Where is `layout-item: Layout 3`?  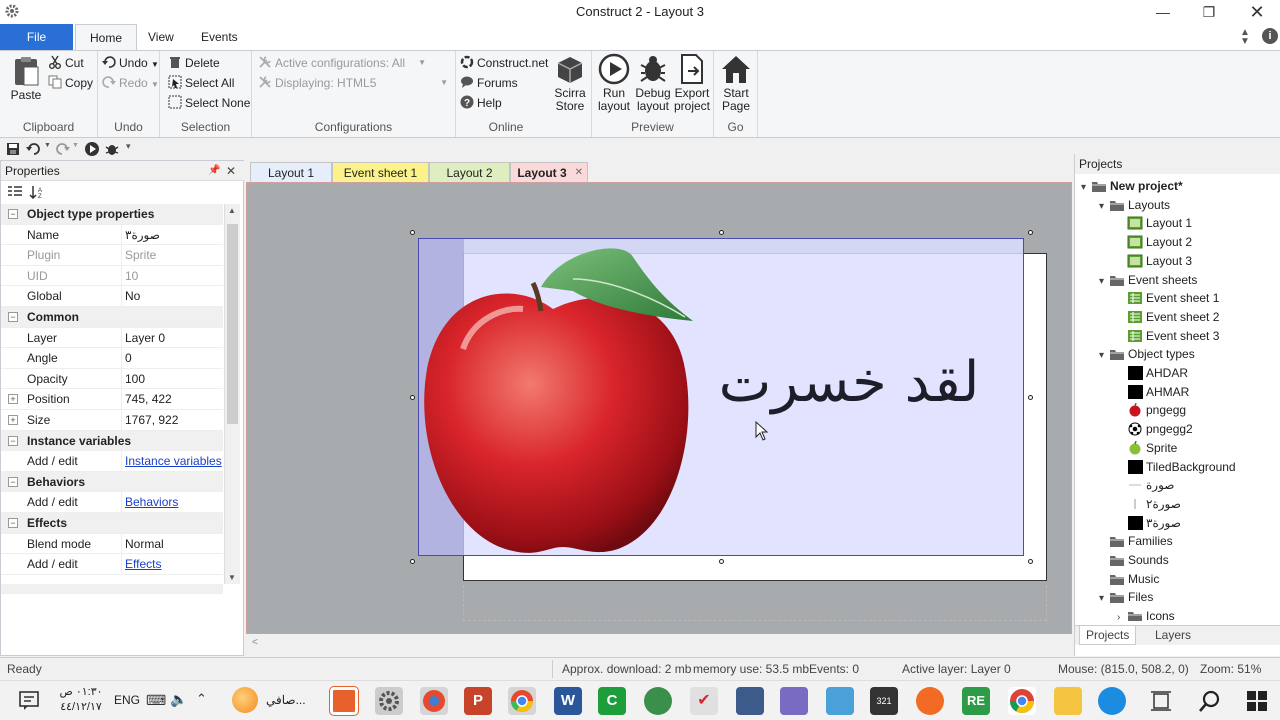
layout-item: Layout 3 is located at coordinates (1154, 261).